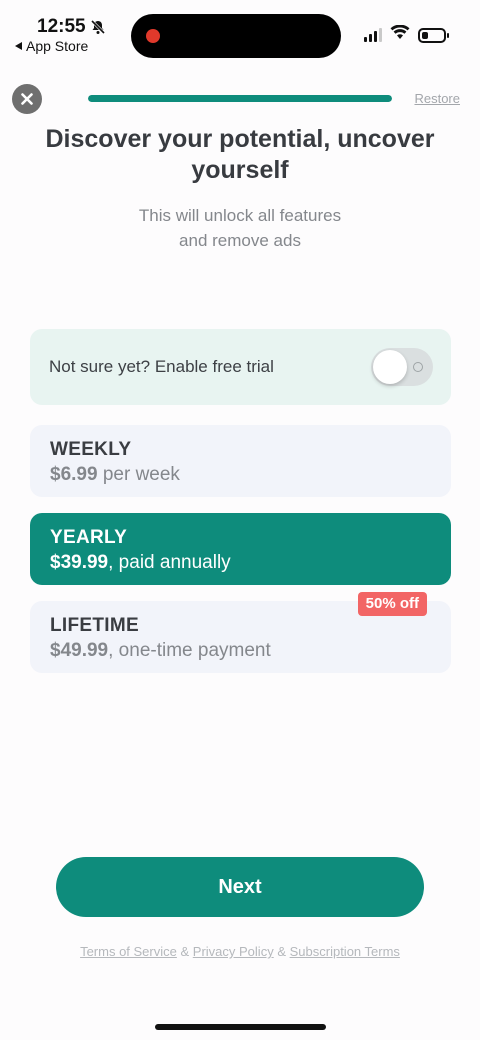 The image size is (480, 1040). Describe the element at coordinates (240, 887) in the screenshot. I see `next-button: Next` at that location.